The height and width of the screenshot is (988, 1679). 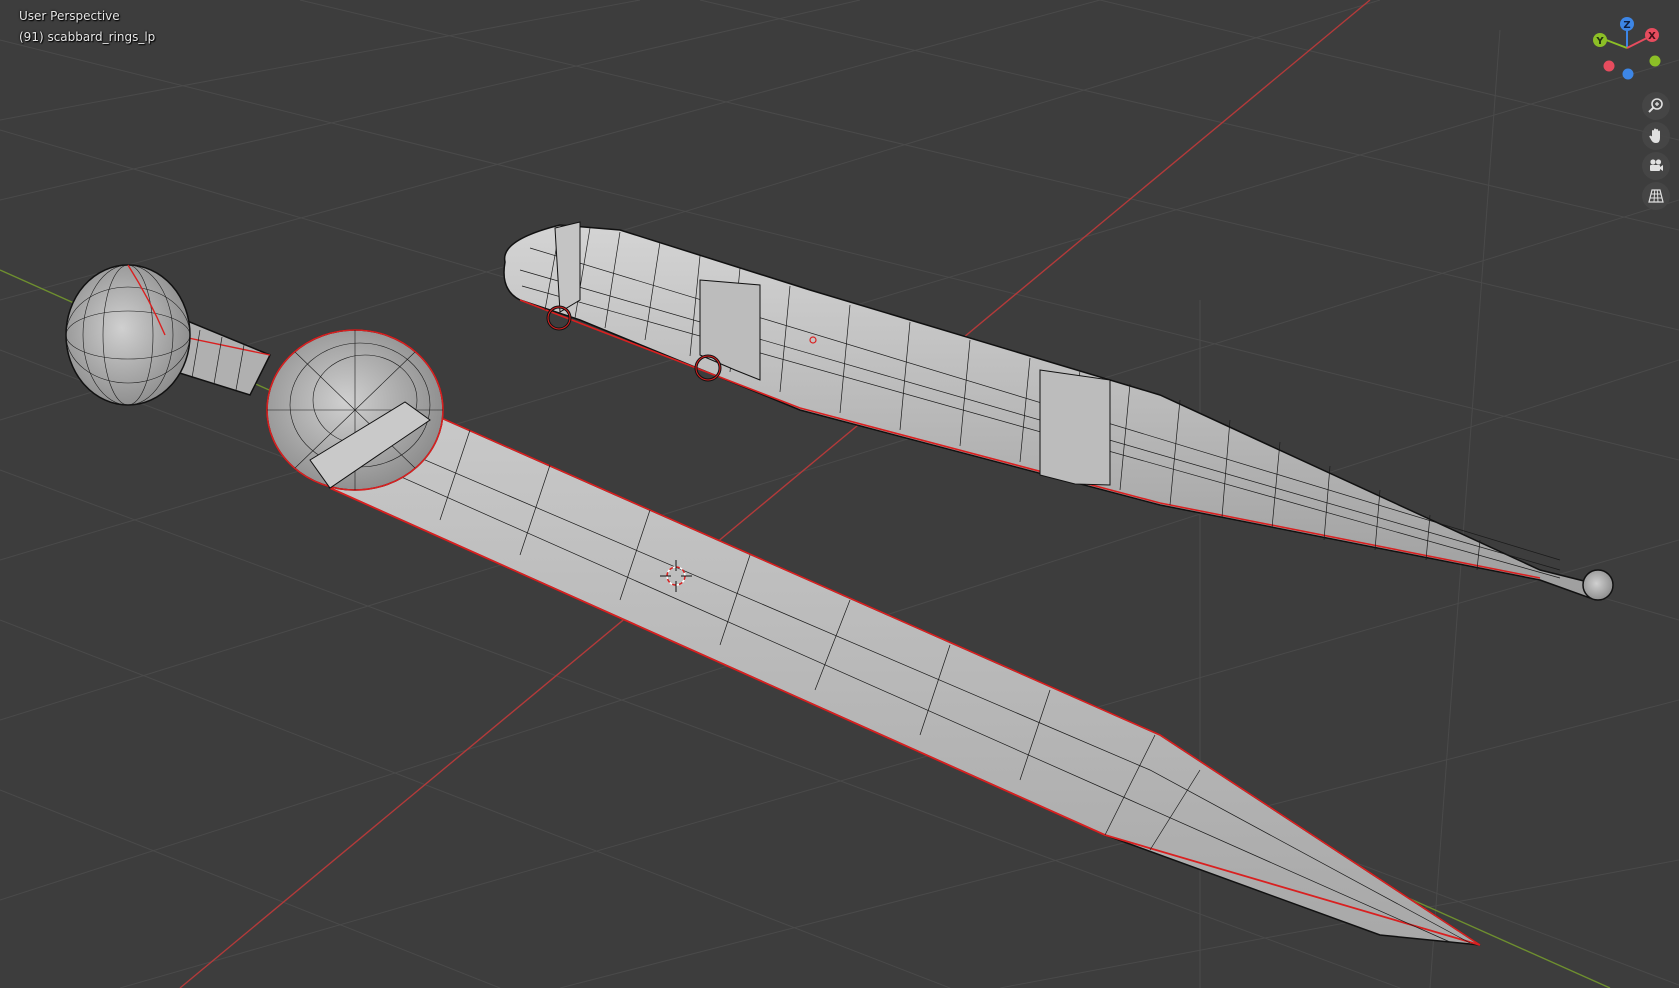 I want to click on zoom-button, so click(x=1656, y=106).